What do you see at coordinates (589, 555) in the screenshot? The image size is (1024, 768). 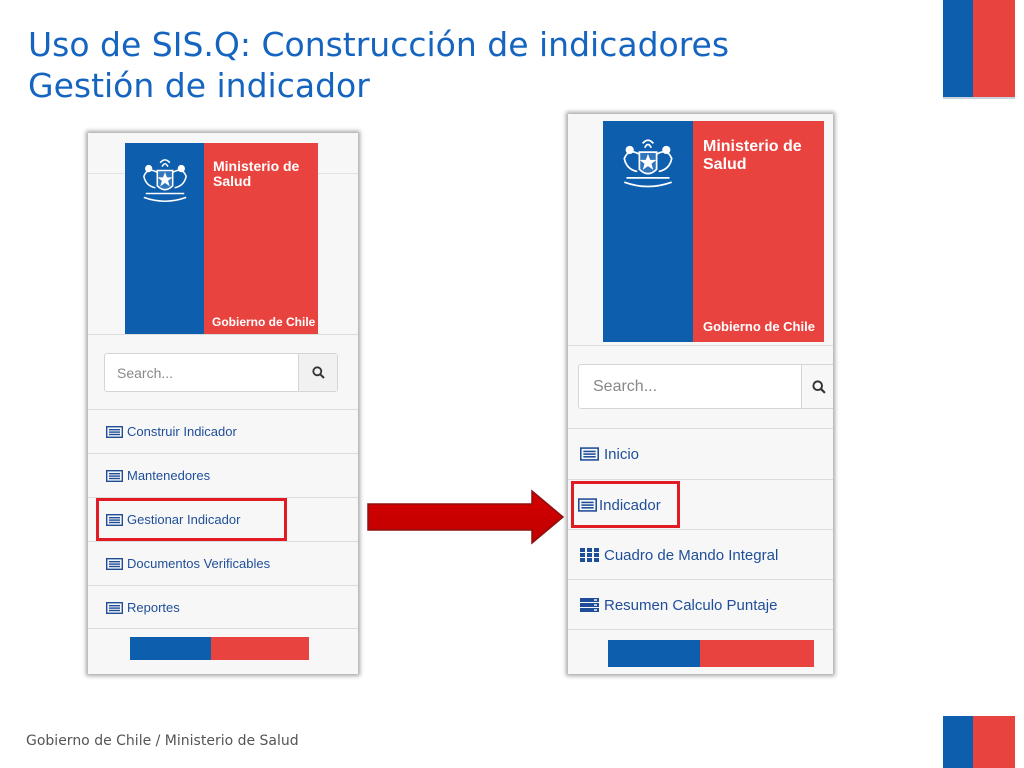 I see `grid-icon` at bounding box center [589, 555].